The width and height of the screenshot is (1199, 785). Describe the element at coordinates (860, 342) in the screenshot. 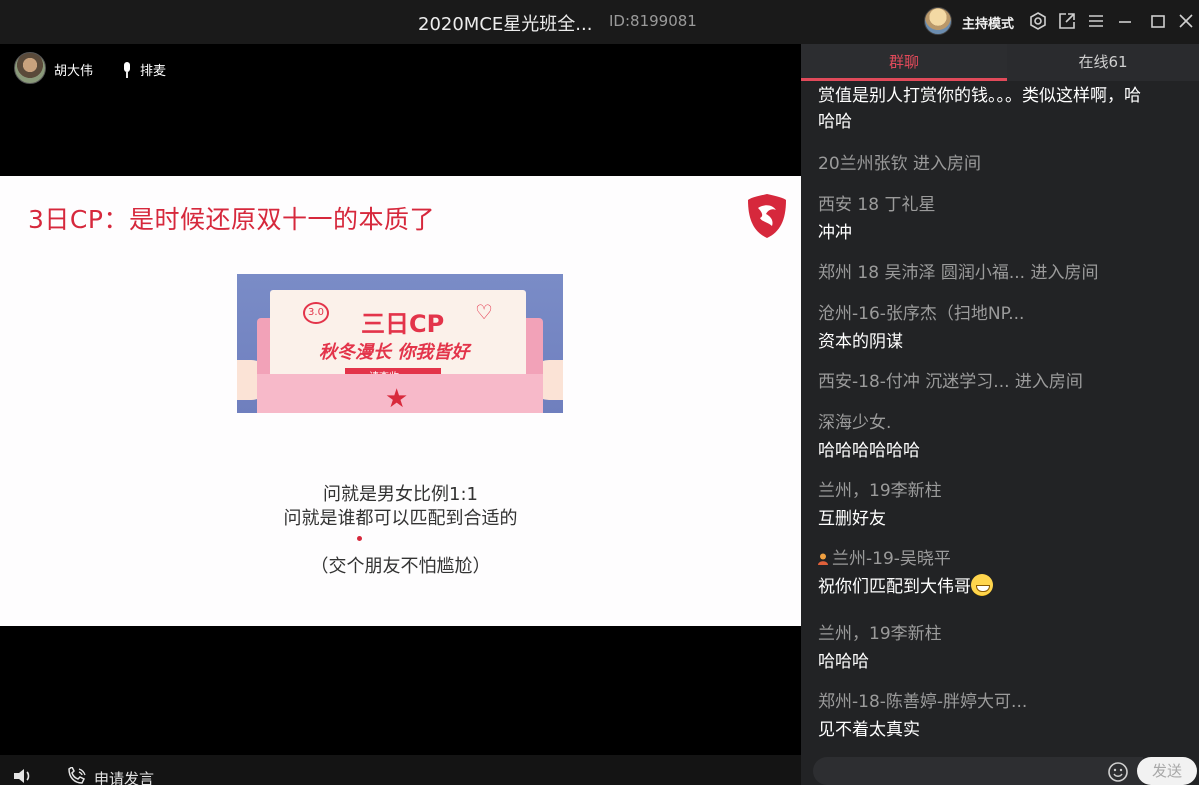

I see `message-text: 资本的阴谋` at that location.